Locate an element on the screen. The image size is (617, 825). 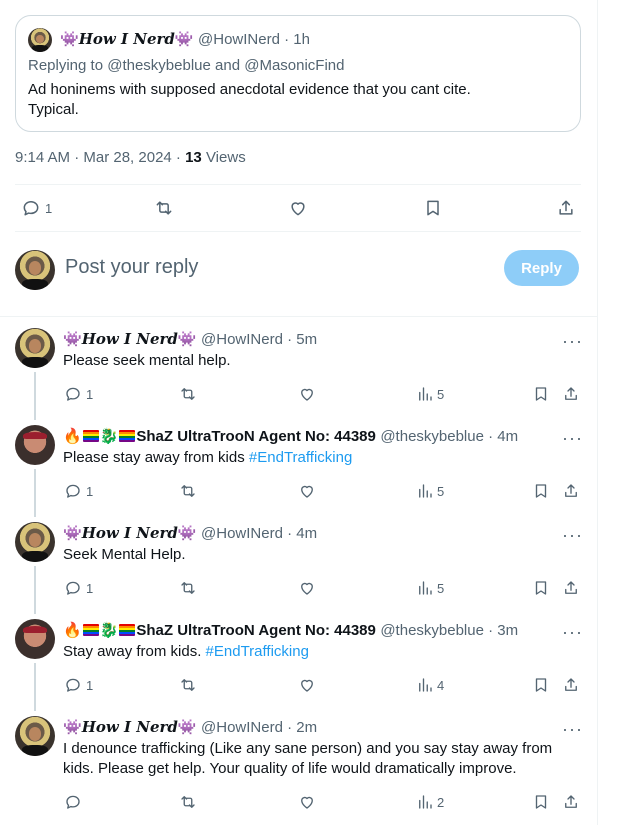
tweet-header: 👾How I Nerd👾 @HowINerd · 5m is located at coordinates (190, 339).